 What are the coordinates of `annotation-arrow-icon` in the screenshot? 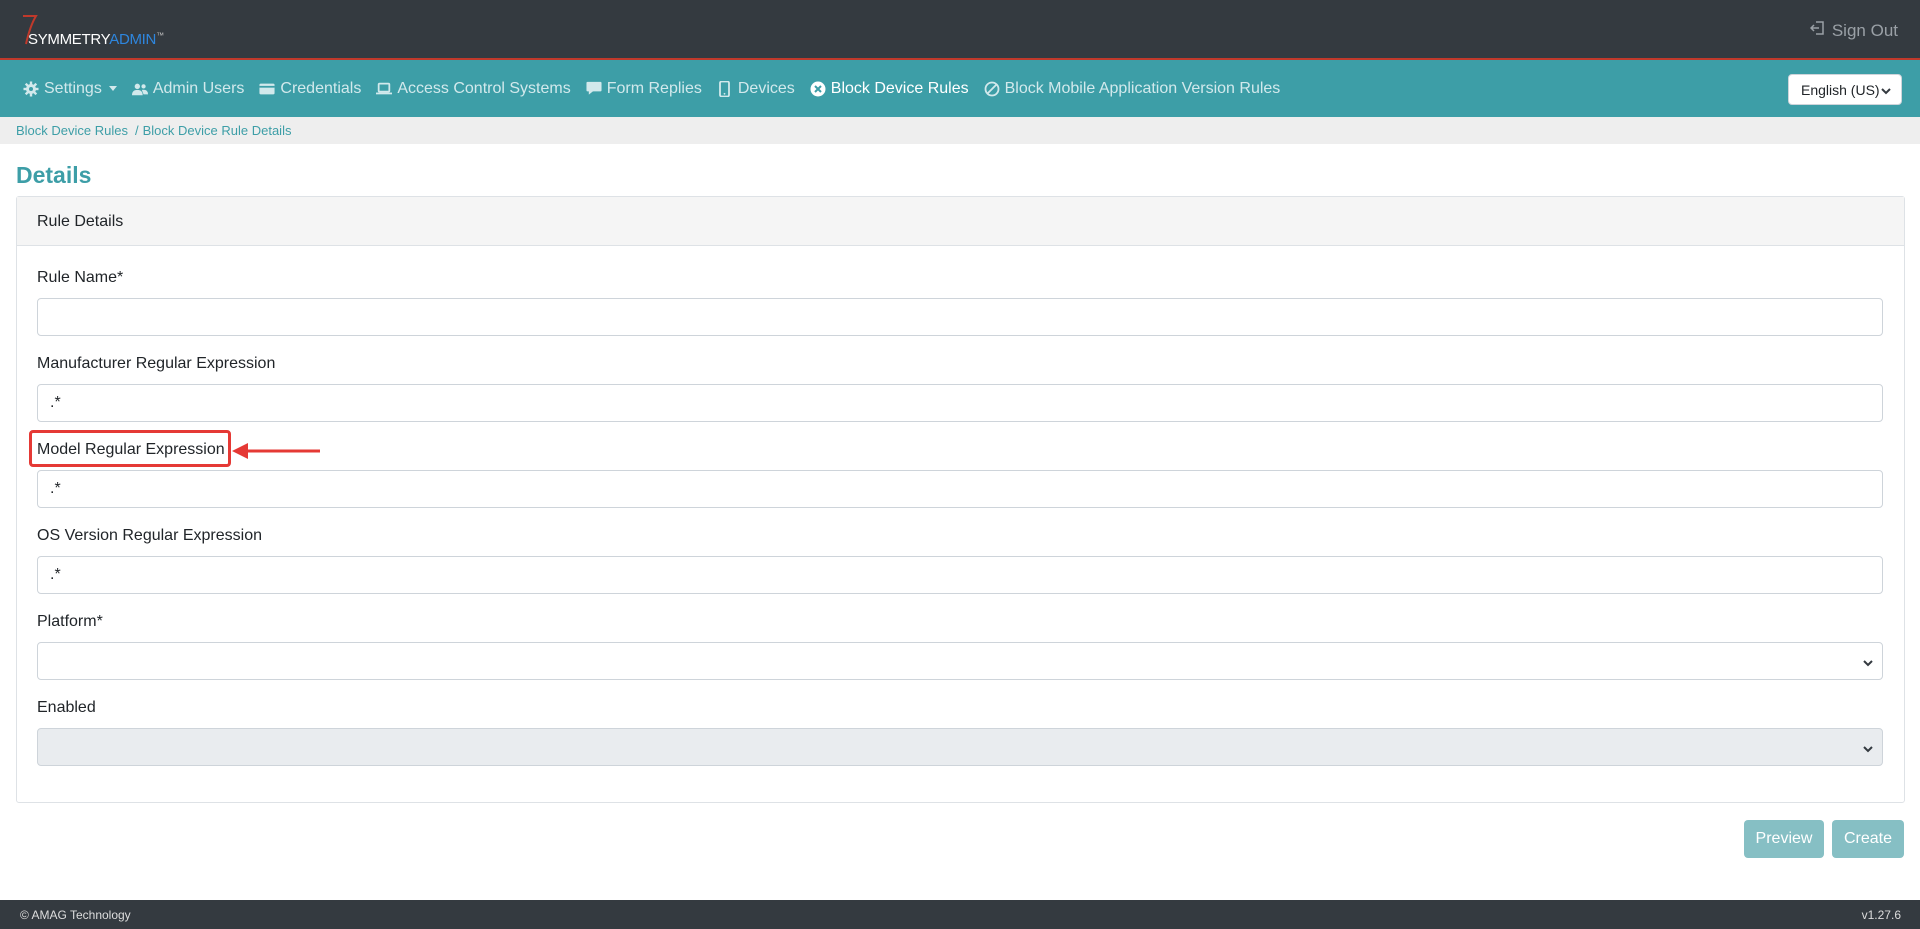 It's located at (276, 451).